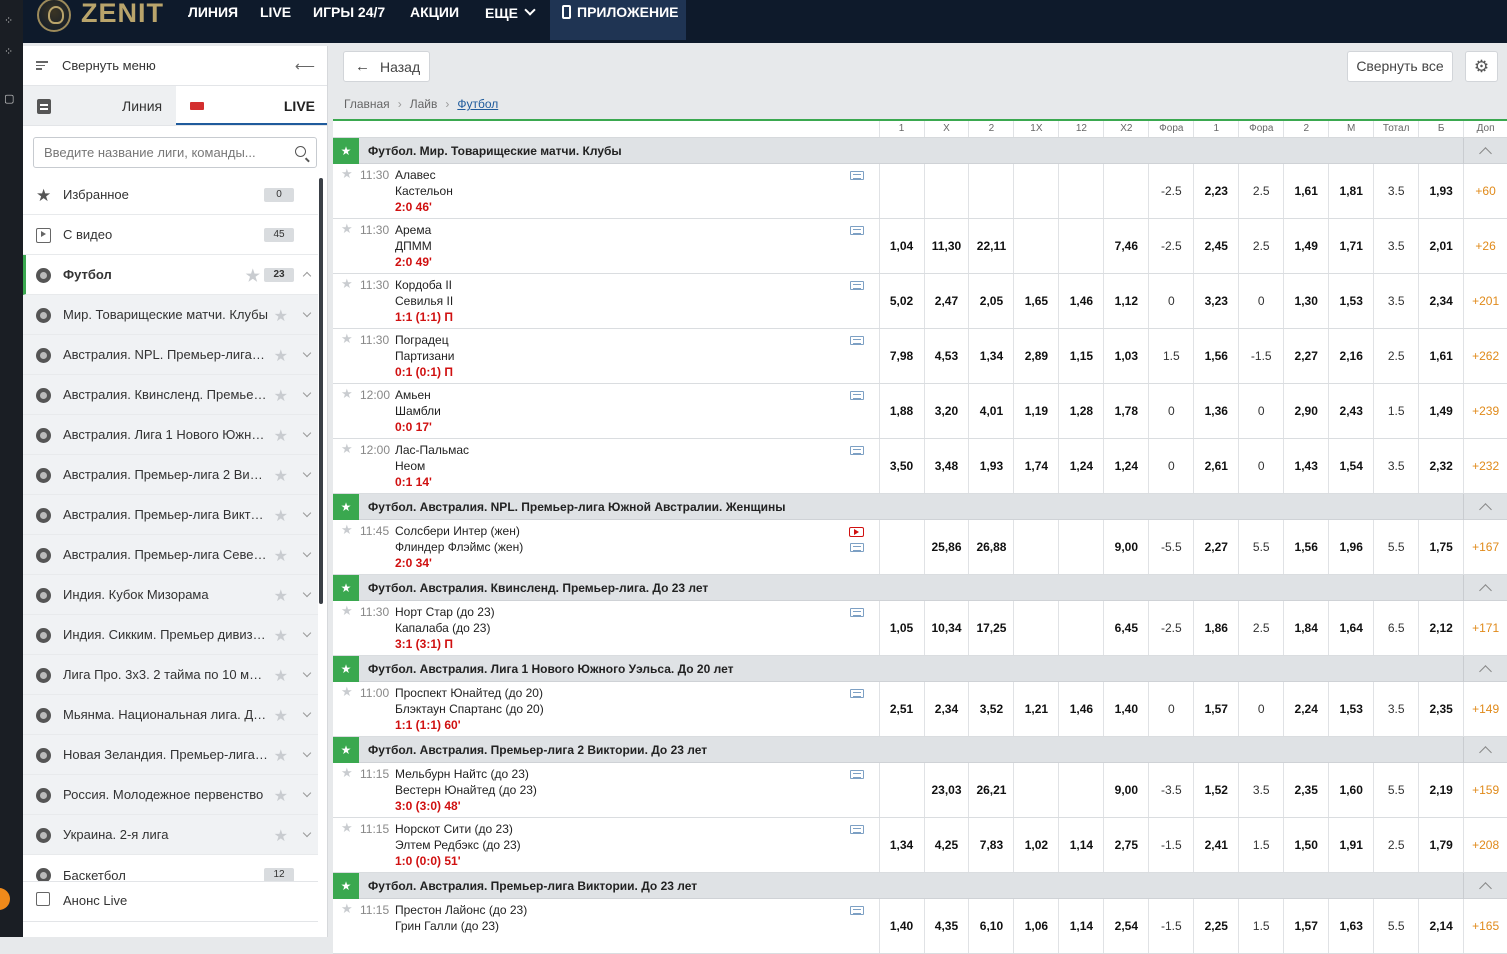  What do you see at coordinates (1035, 466) in the screenshot?
I see `odds-cell: 1,74` at bounding box center [1035, 466].